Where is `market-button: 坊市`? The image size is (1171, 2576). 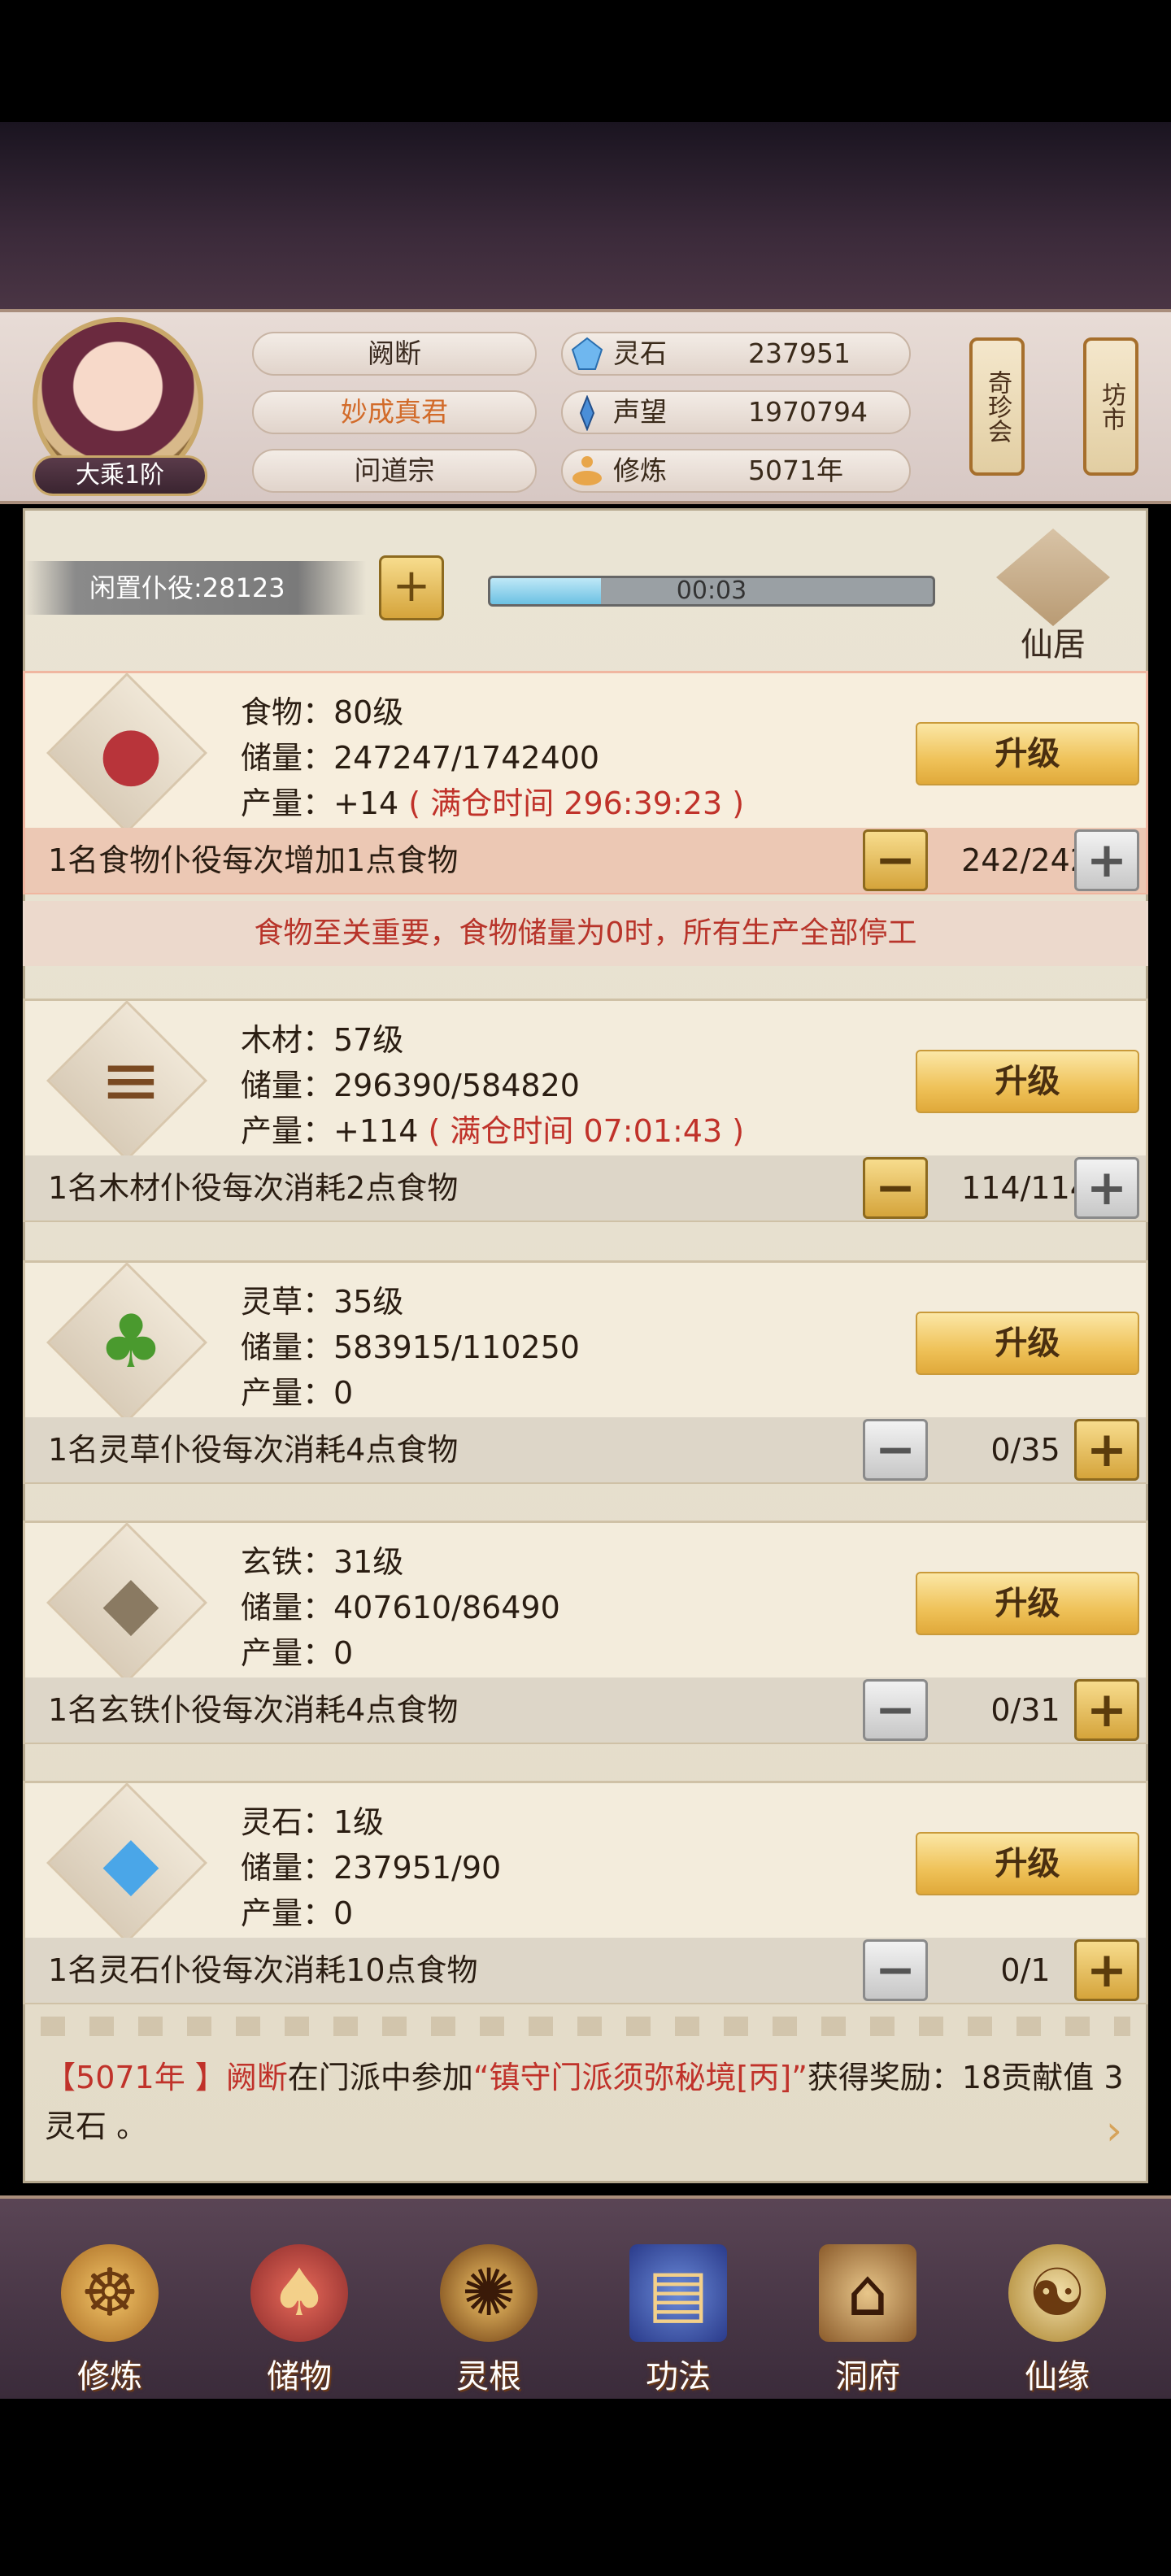
market-button: 坊市 is located at coordinates (1110, 406).